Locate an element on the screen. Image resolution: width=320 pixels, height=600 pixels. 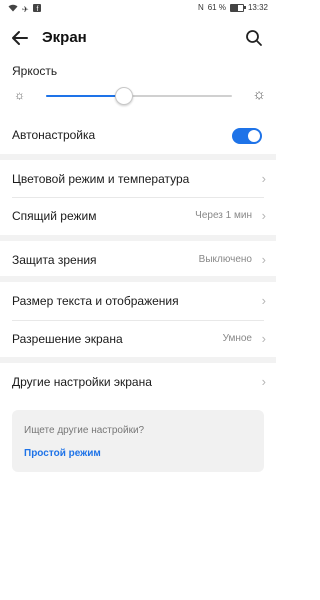
clock: 13:32 is located at coordinates (257, 7).